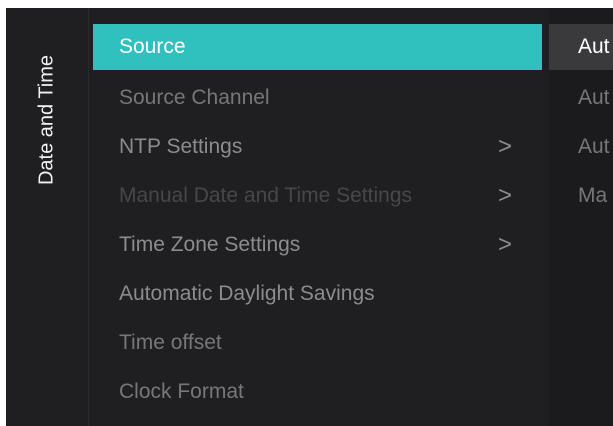 This screenshot has height=426, width=613. Describe the element at coordinates (265, 195) in the screenshot. I see `menu-item-label: Manual Date and Time Settings` at that location.